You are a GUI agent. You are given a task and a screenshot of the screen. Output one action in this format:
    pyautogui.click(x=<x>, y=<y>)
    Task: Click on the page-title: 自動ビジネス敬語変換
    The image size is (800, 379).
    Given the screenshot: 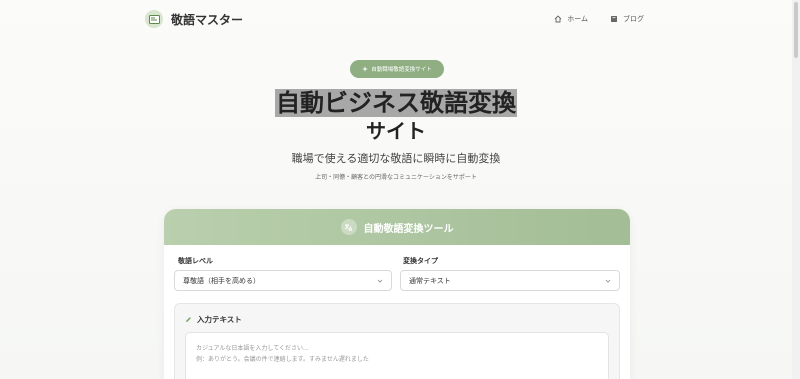 What is the action you would take?
    pyautogui.click(x=396, y=103)
    